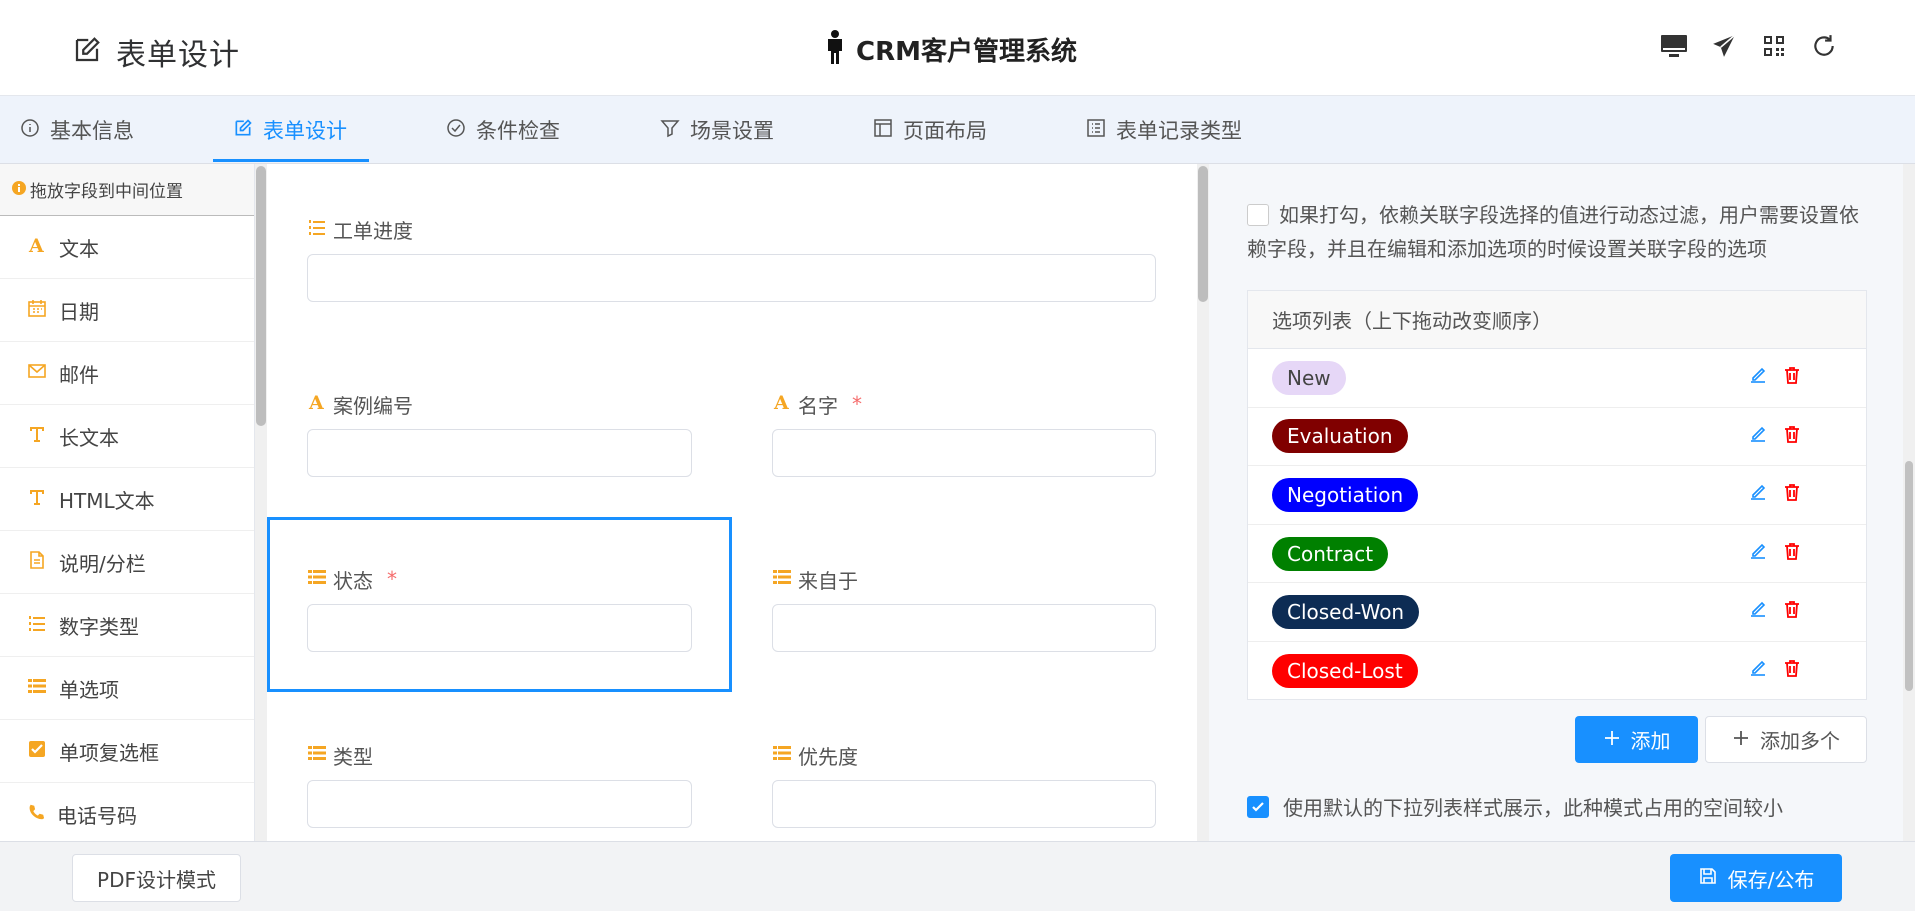 Image resolution: width=1915 pixels, height=911 pixels. I want to click on add-option-button: 添加, so click(1636, 739).